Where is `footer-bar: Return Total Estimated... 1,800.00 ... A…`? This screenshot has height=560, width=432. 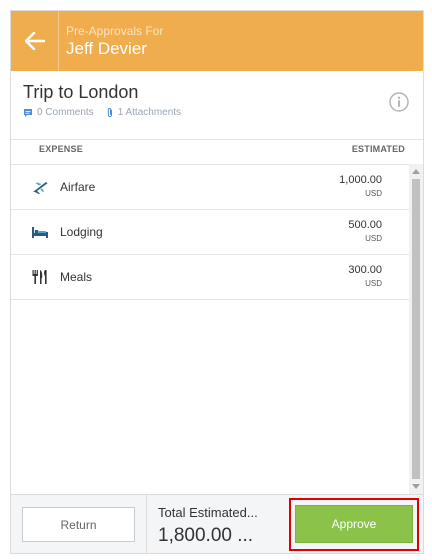 footer-bar: Return Total Estimated... 1,800.00 ... A… is located at coordinates (217, 524).